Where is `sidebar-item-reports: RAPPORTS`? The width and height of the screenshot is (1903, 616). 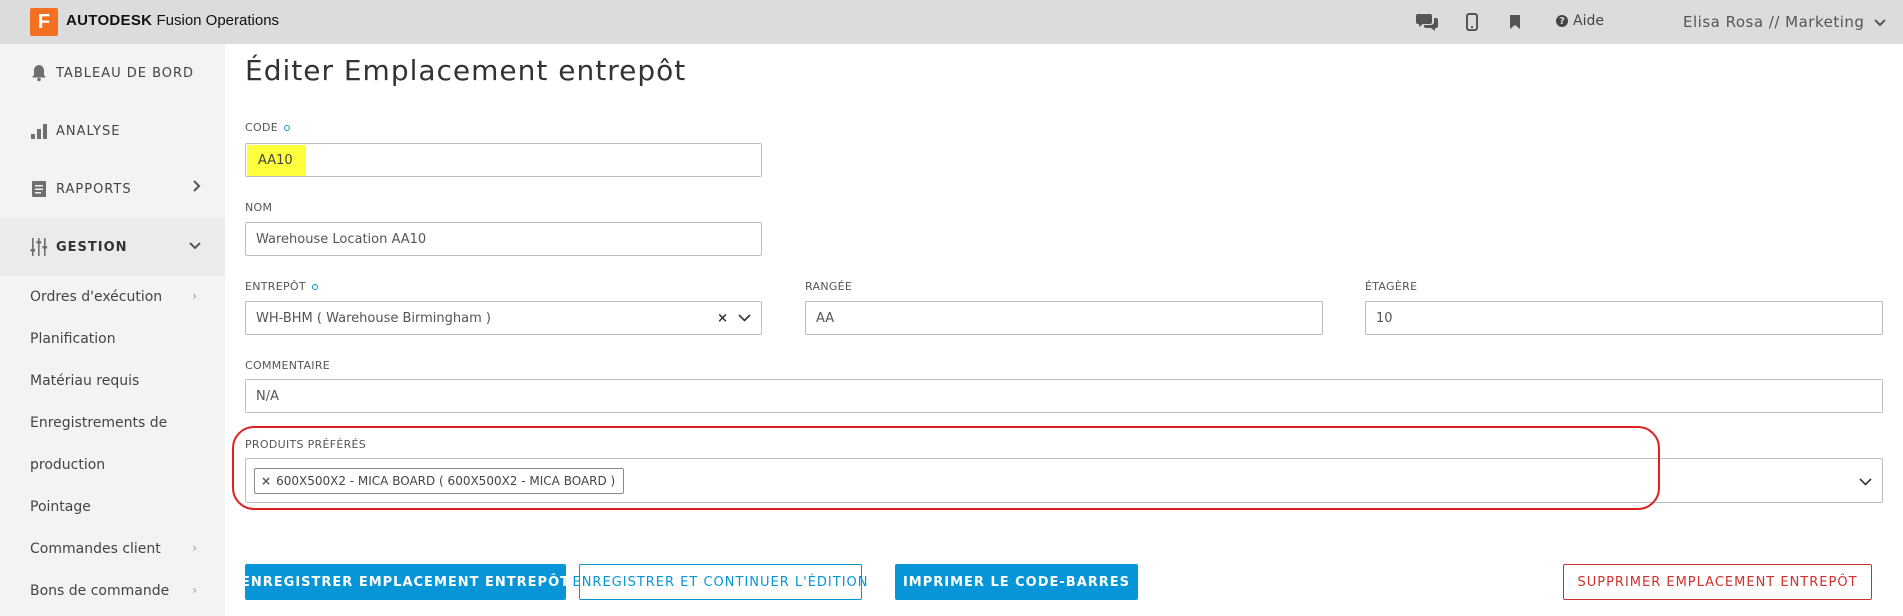 sidebar-item-reports: RAPPORTS is located at coordinates (112, 189).